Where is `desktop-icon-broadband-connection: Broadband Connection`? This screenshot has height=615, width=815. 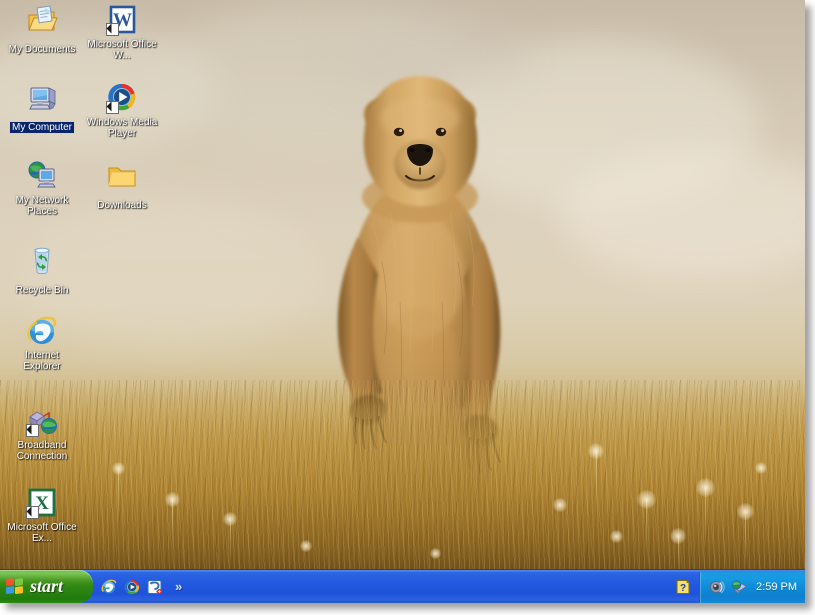
desktop-icon-broadband-connection: Broadband Connection is located at coordinates (42, 434).